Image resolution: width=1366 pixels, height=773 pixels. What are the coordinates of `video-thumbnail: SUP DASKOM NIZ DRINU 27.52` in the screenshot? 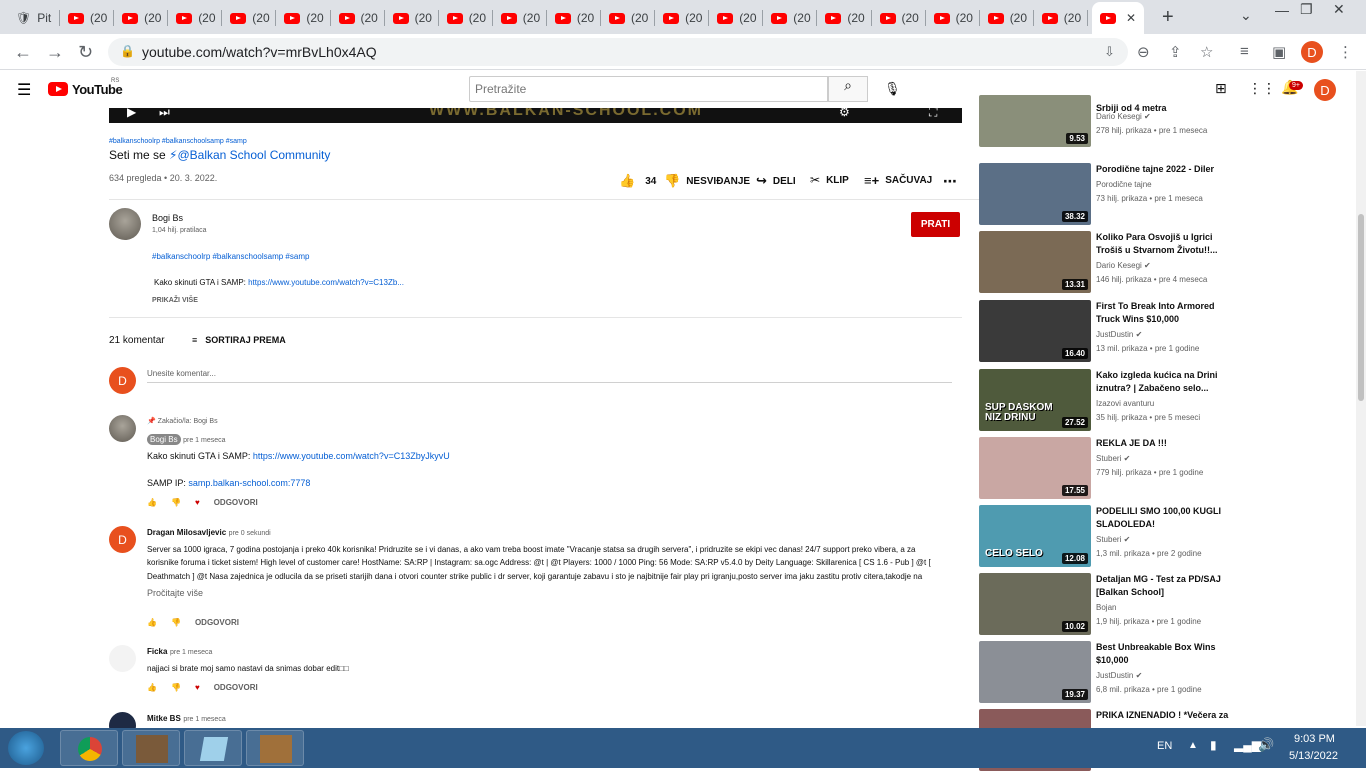 It's located at (1035, 400).